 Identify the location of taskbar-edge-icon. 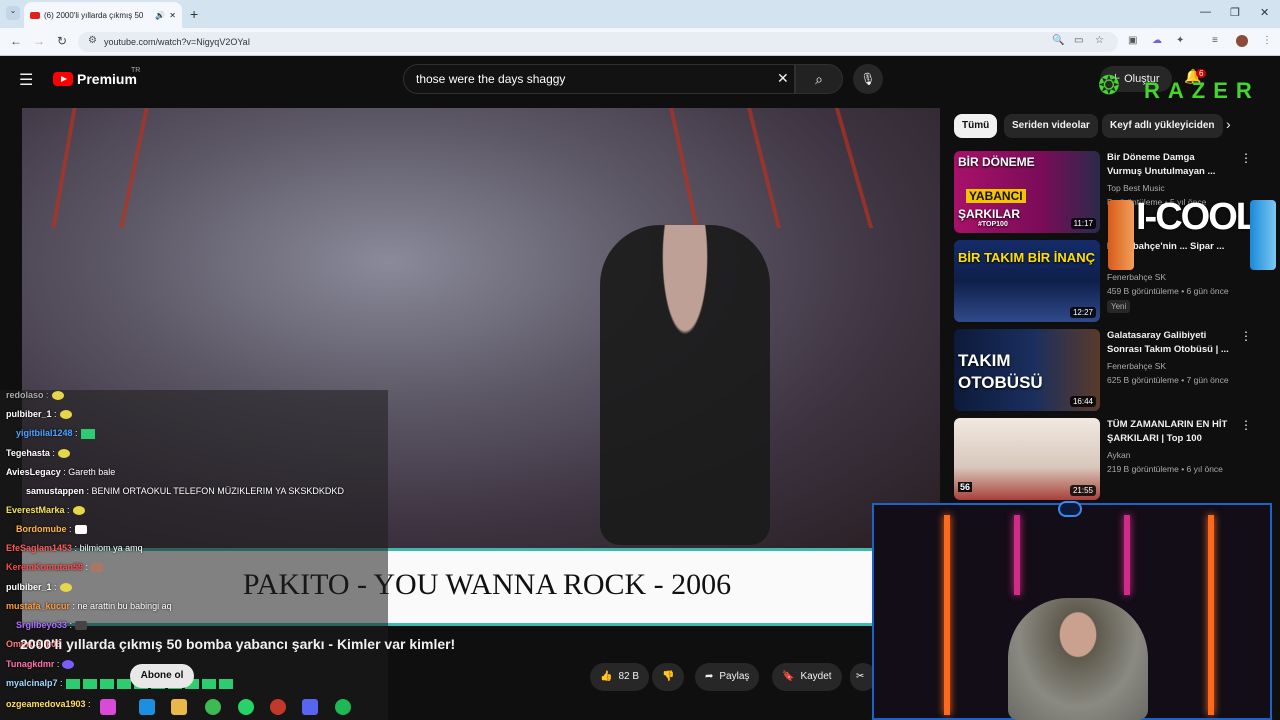
(147, 707).